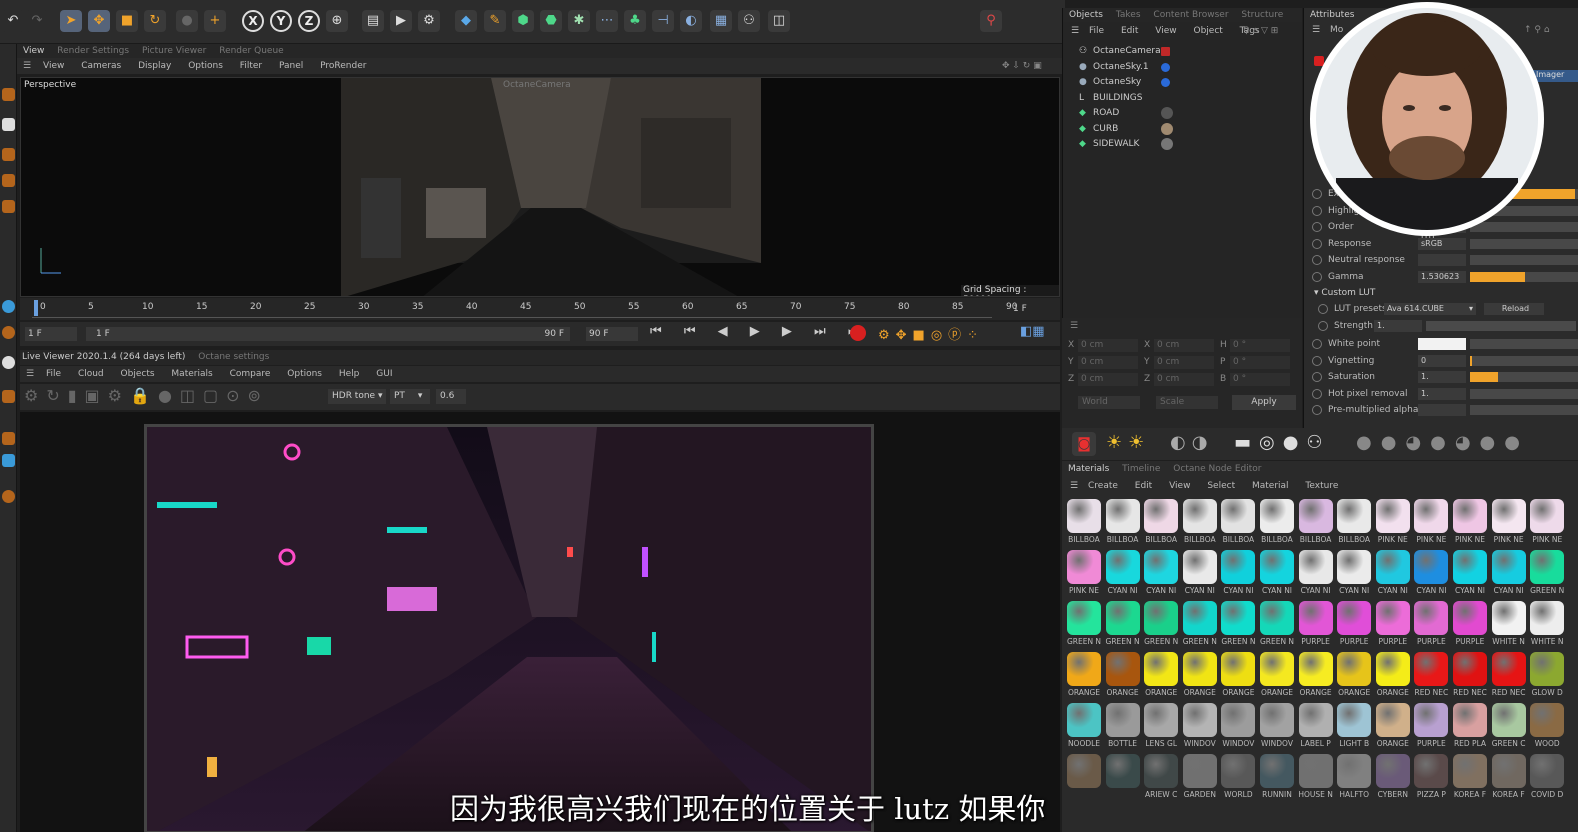  Describe the element at coordinates (215, 21) in the screenshot. I see `add-tool-icon: +` at that location.